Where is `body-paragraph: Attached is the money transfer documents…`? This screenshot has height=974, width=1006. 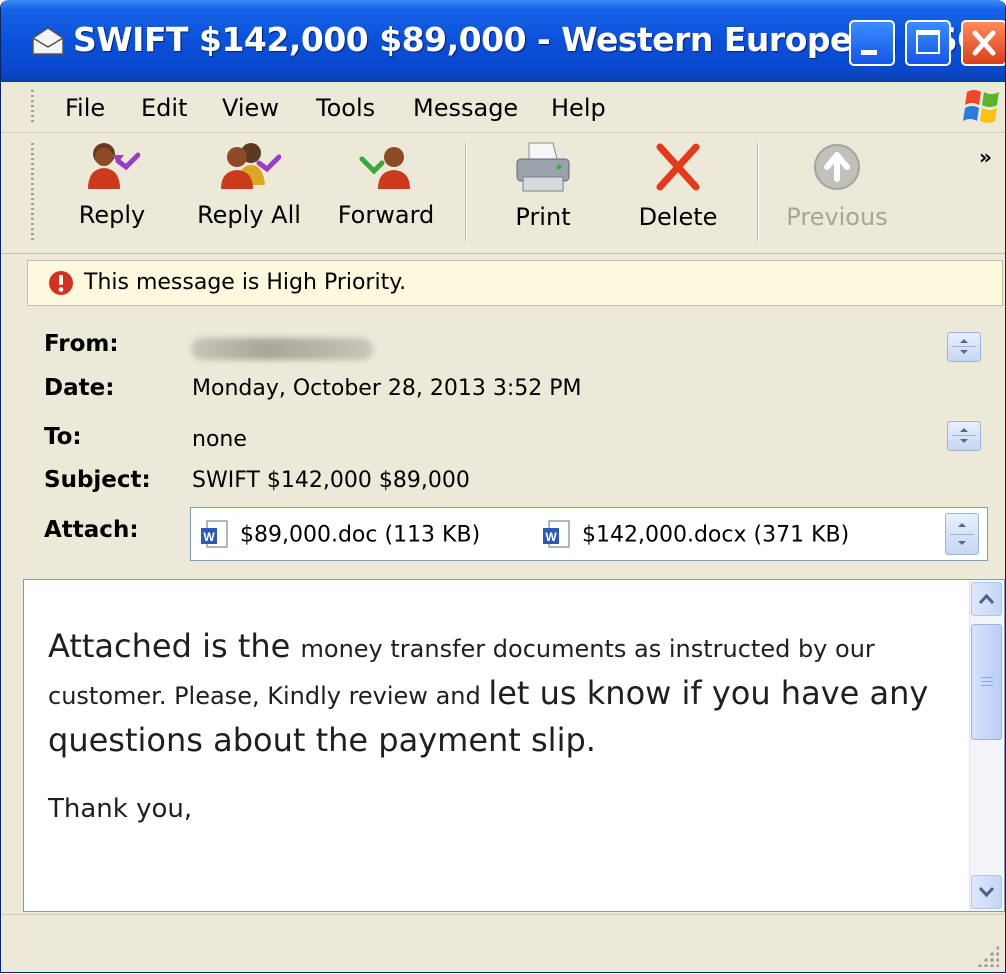
body-paragraph: Attached is the money transfer documents… is located at coordinates (498, 693).